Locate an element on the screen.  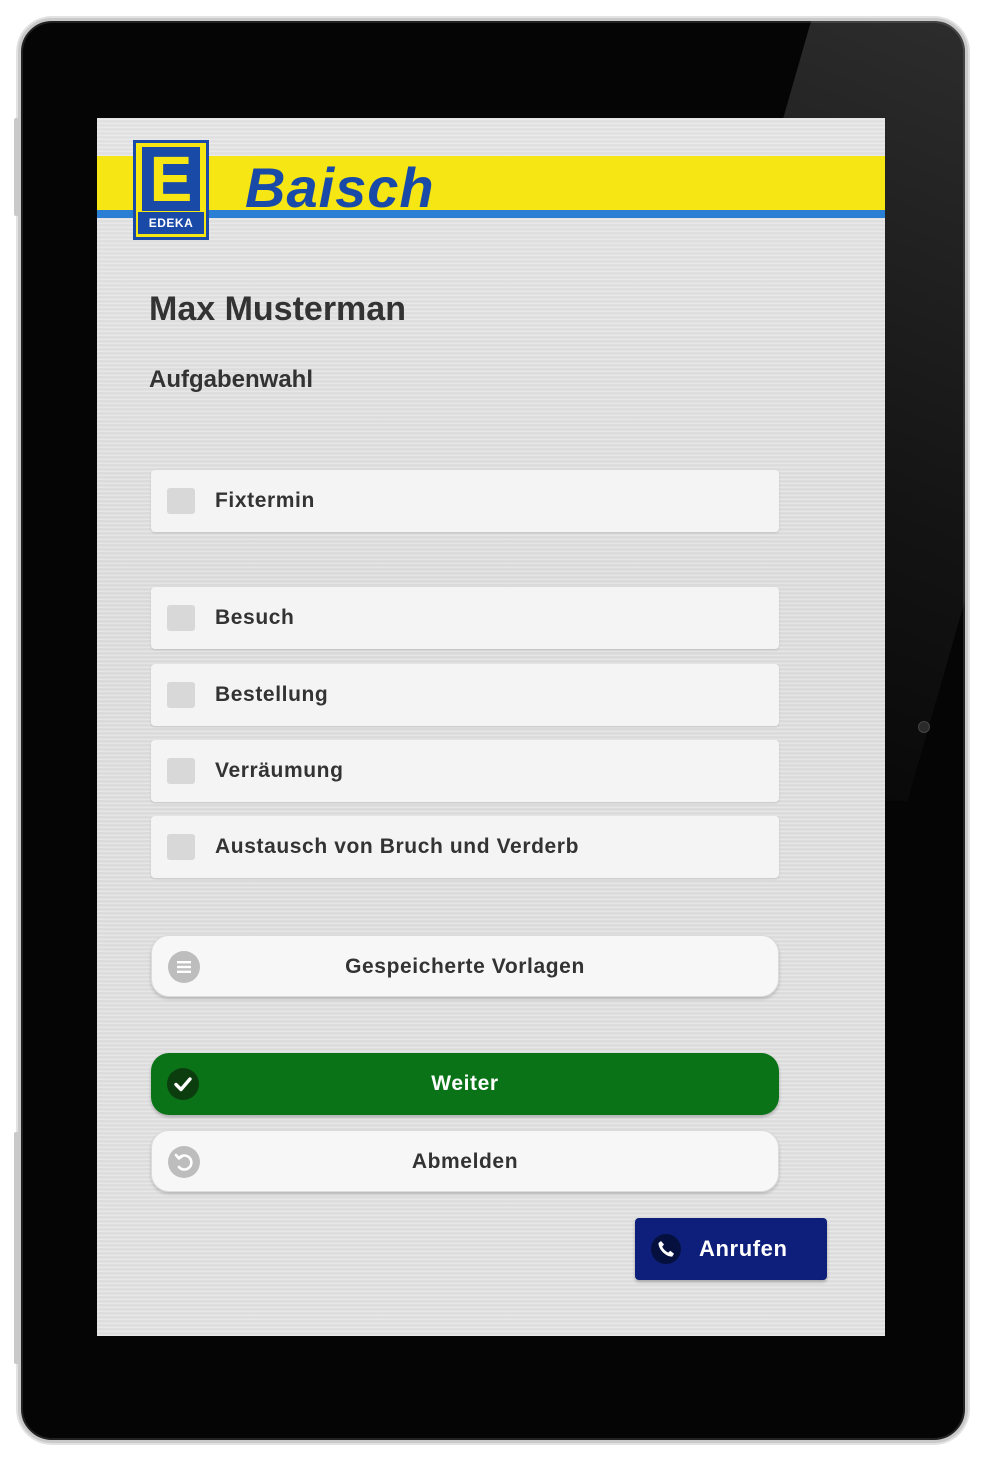
option-label: Fixtermin is located at coordinates (265, 500).